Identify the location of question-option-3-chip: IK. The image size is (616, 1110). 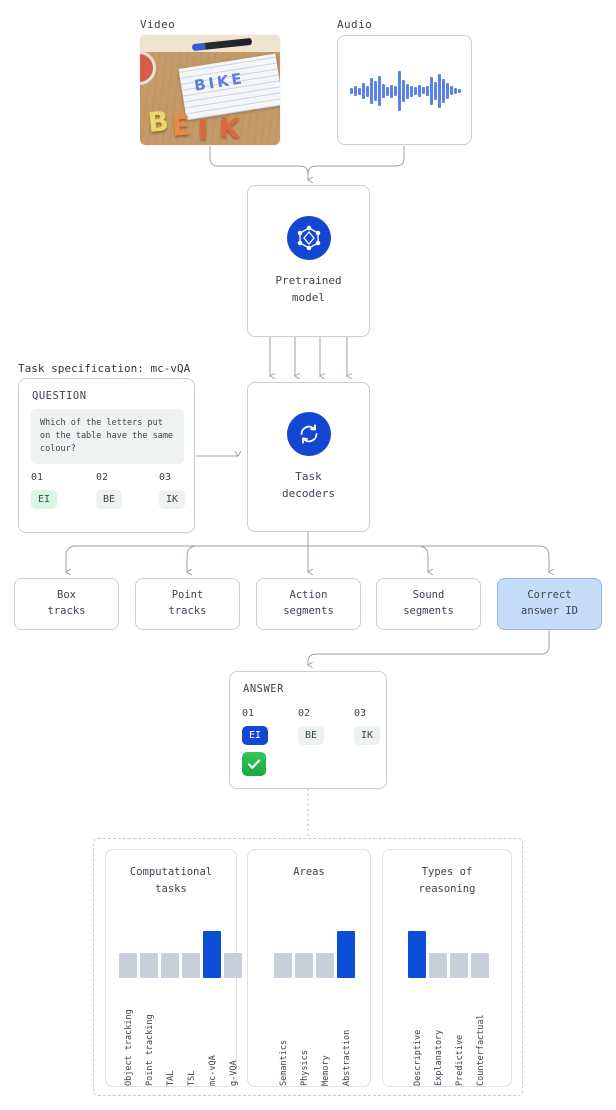
(172, 499).